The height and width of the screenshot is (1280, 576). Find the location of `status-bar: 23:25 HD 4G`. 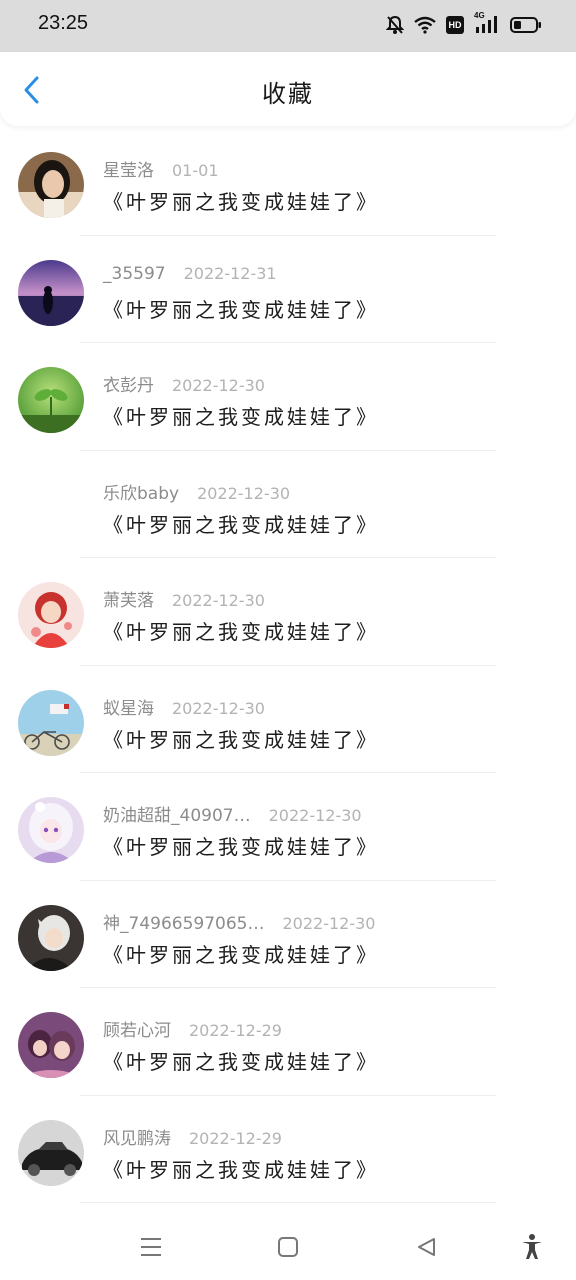

status-bar: 23:25 HD 4G is located at coordinates (288, 26).